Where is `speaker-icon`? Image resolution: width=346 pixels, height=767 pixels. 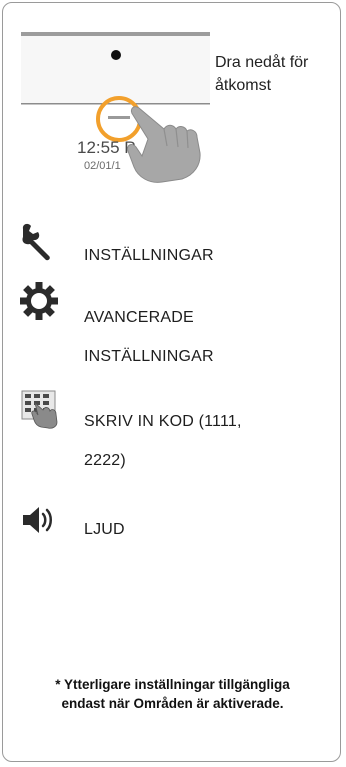
speaker-icon is located at coordinates (37, 520).